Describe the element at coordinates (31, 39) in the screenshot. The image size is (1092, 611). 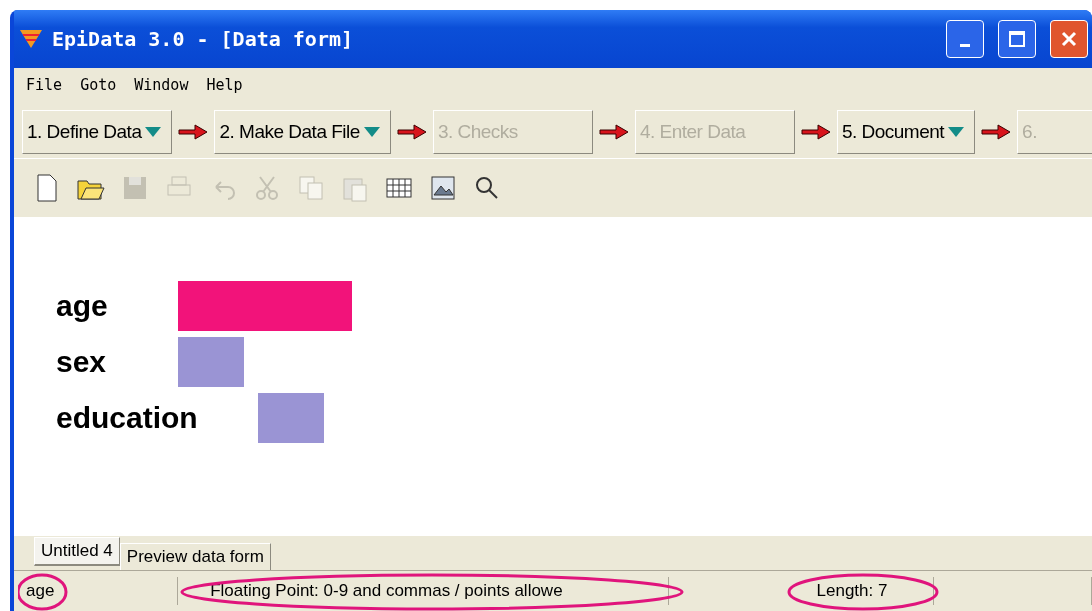
I see `app-logo-icon` at that location.